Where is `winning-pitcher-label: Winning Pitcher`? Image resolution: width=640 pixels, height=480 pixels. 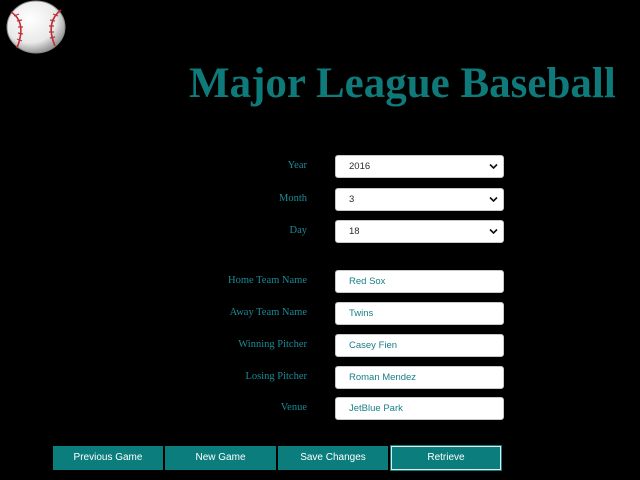
winning-pitcher-label: Winning Pitcher is located at coordinates (272, 344).